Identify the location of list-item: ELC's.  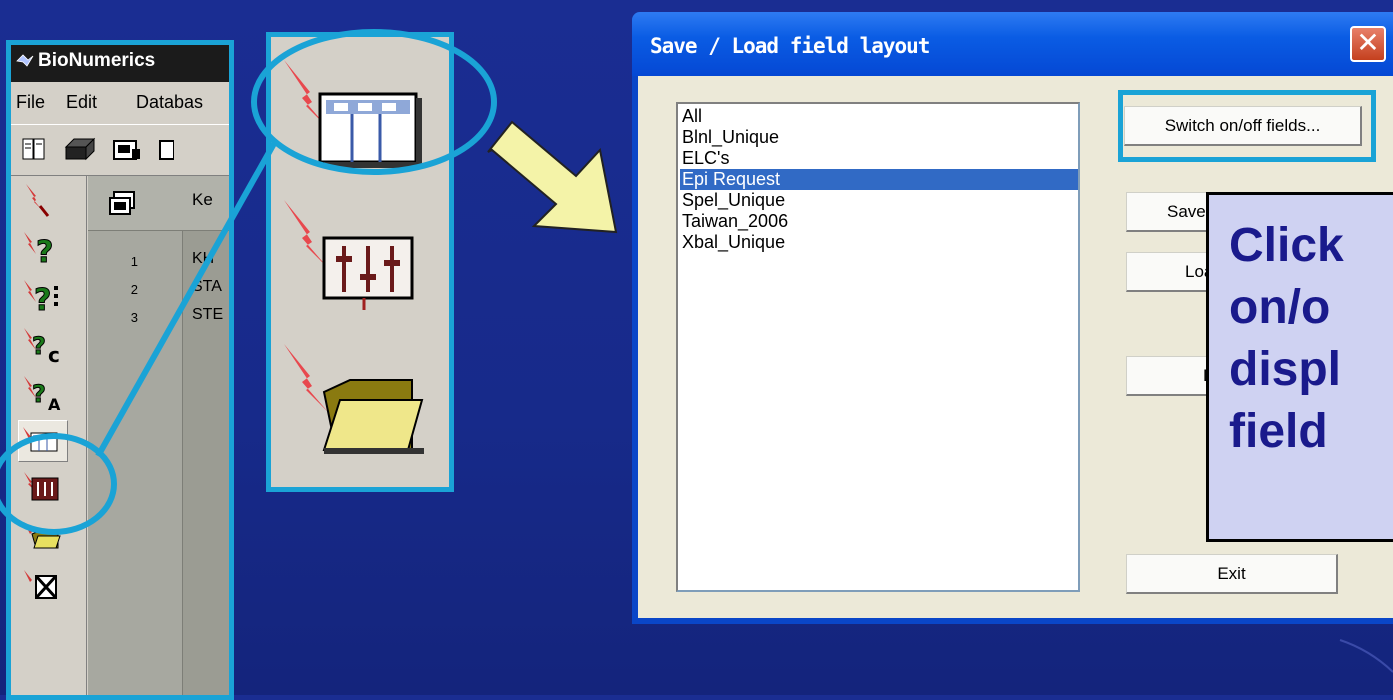
(879, 158).